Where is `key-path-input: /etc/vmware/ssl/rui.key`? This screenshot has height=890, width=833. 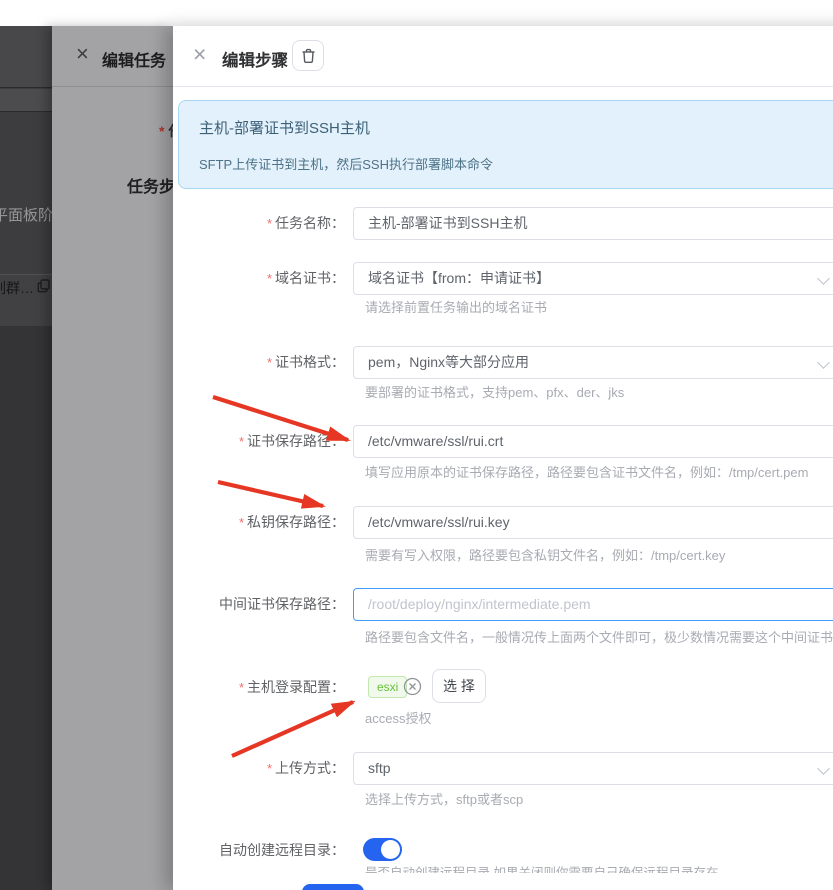
key-path-input: /etc/vmware/ssl/rui.key is located at coordinates (593, 522).